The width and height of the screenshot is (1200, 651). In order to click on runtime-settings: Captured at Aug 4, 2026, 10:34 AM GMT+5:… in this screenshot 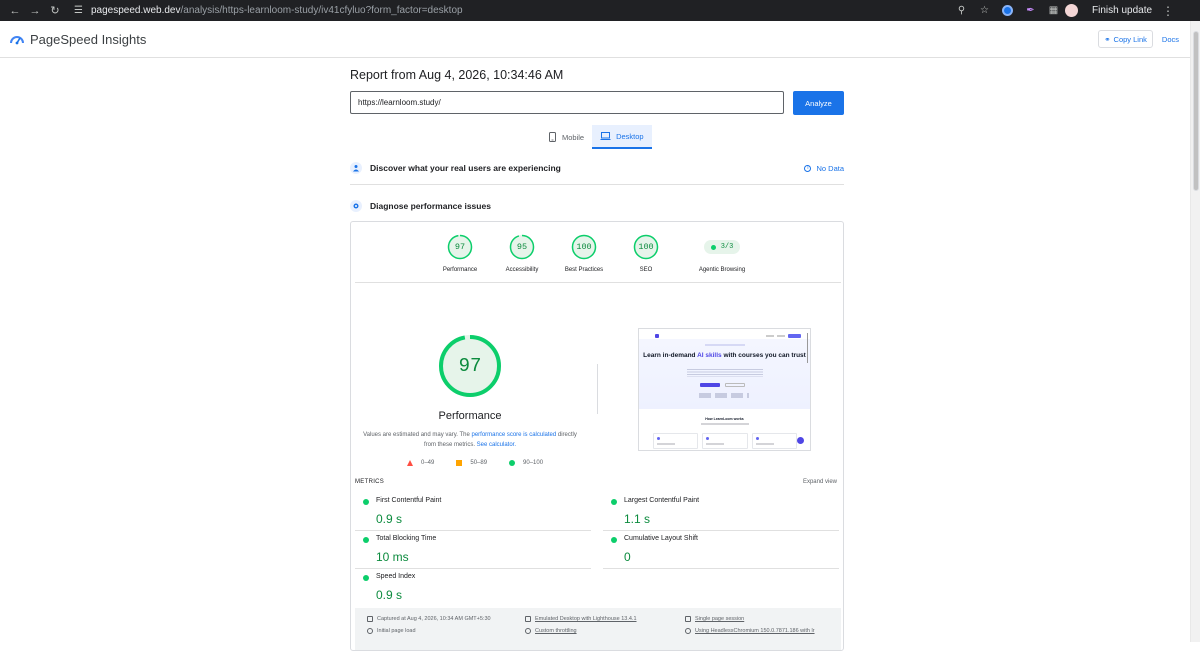, I will do `click(598, 629)`.